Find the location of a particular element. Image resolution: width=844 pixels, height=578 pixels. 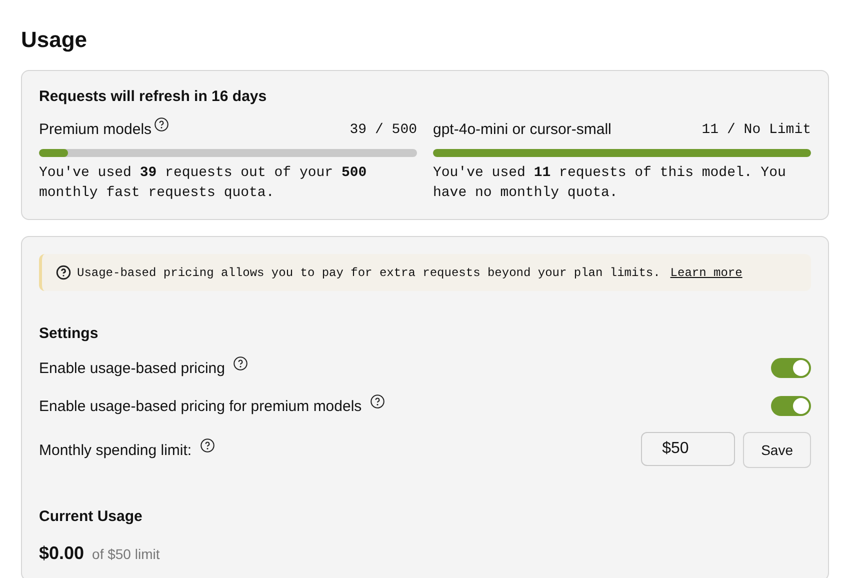

usage-reading: 39 / 500 is located at coordinates (383, 130).